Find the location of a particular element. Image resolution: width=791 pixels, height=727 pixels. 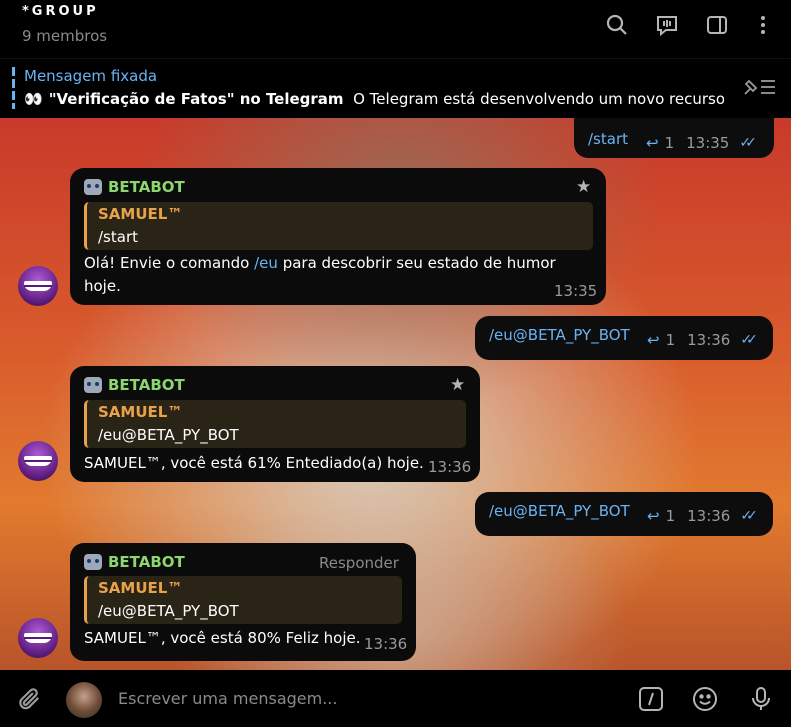

eyes-emoji: 👀 is located at coordinates (33, 99).